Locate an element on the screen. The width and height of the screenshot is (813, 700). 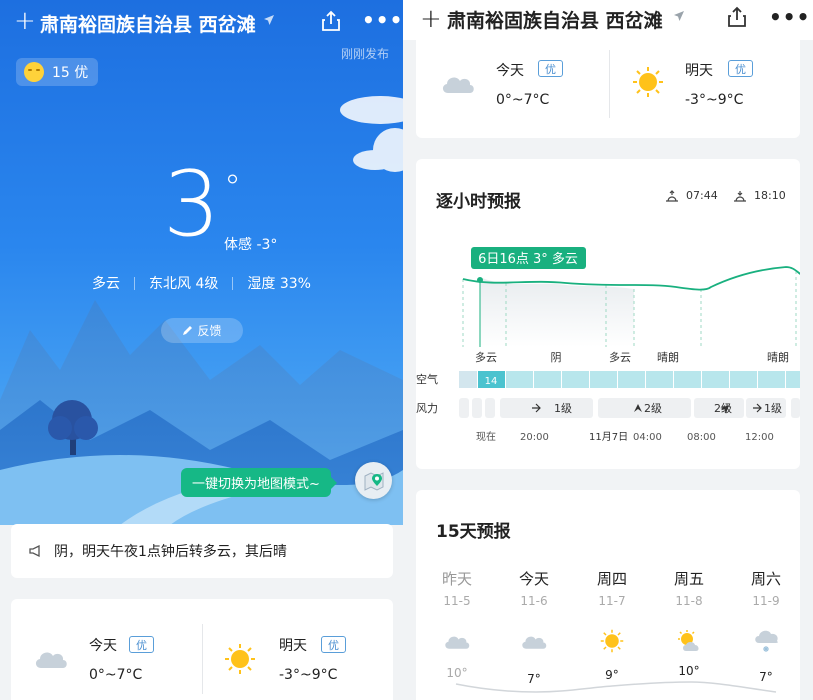
hour-condition-1: 多云 is located at coordinates (486, 357).